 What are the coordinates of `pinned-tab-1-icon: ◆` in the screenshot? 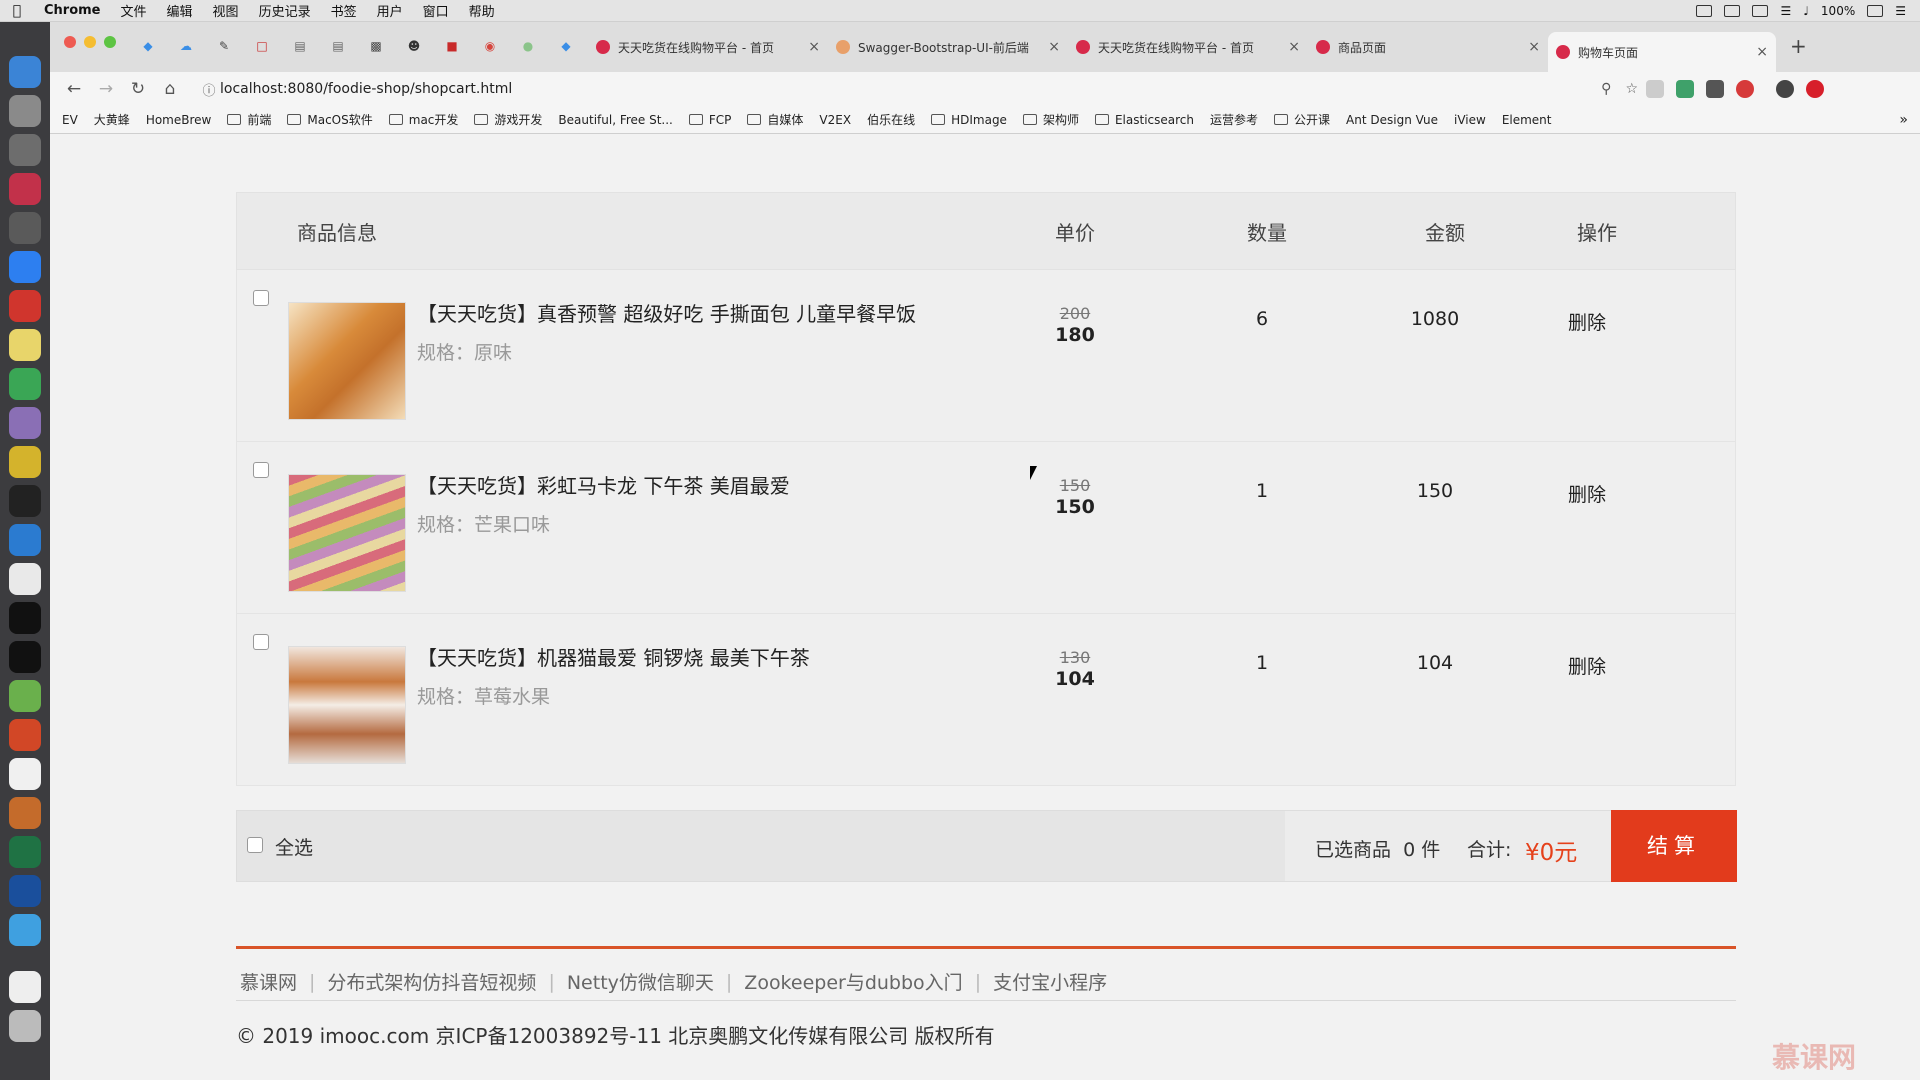 It's located at (148, 46).